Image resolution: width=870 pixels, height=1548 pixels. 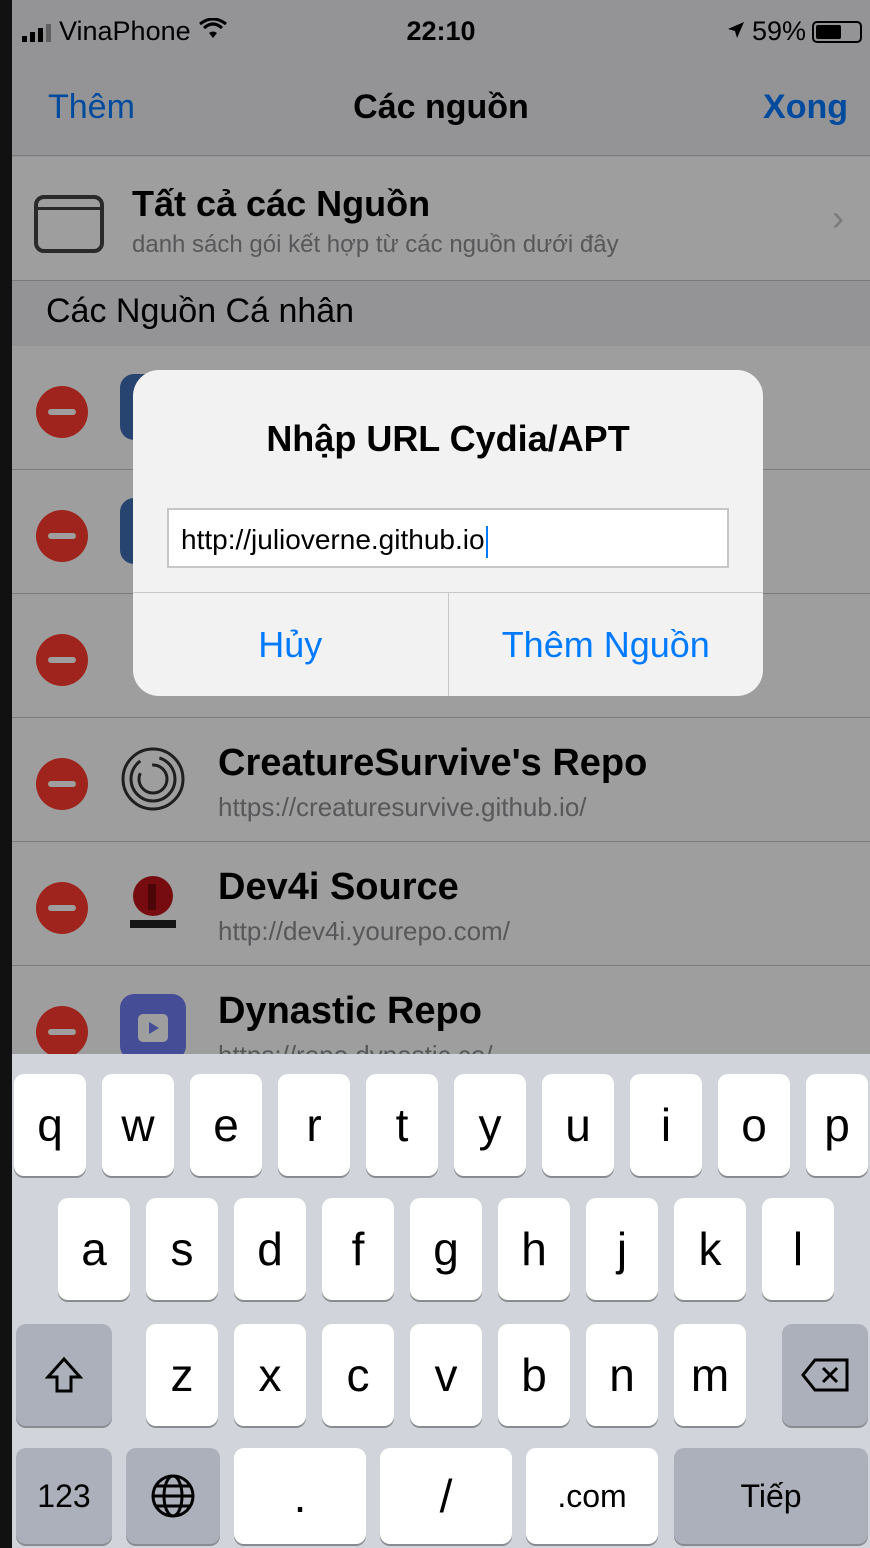 I want to click on key-s: s, so click(x=182, y=1249).